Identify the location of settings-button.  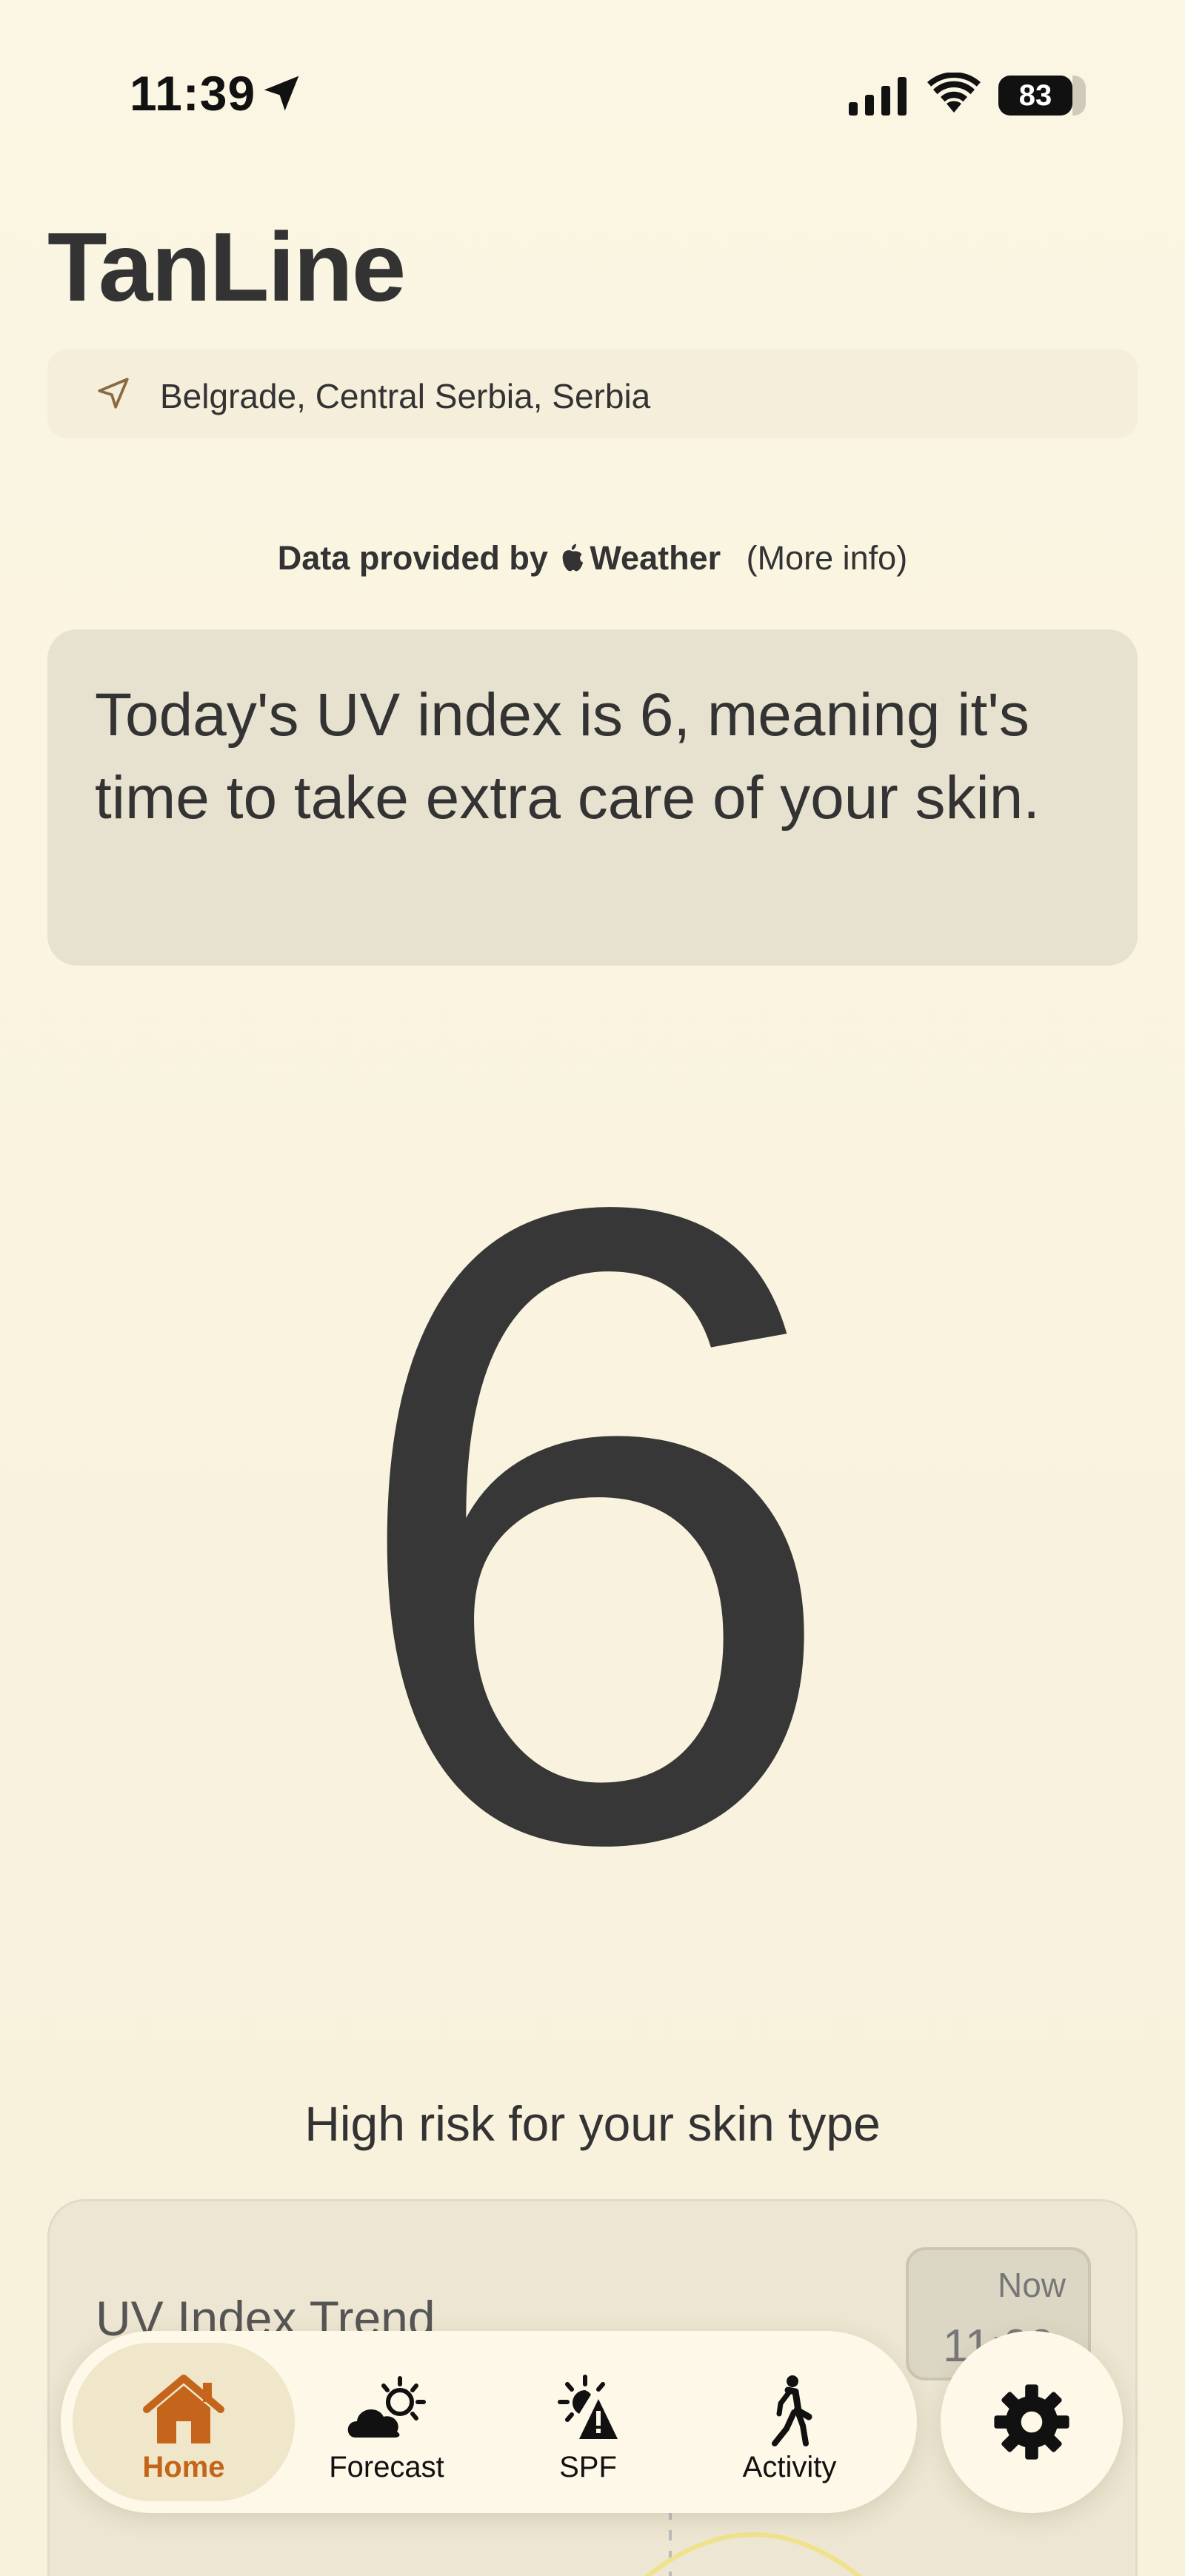
(1032, 2422).